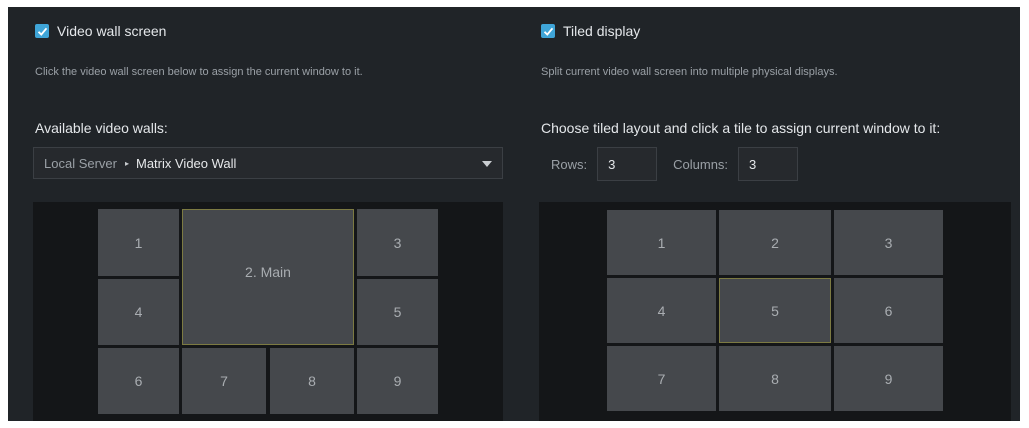  I want to click on tile-2: 2, so click(775, 242).